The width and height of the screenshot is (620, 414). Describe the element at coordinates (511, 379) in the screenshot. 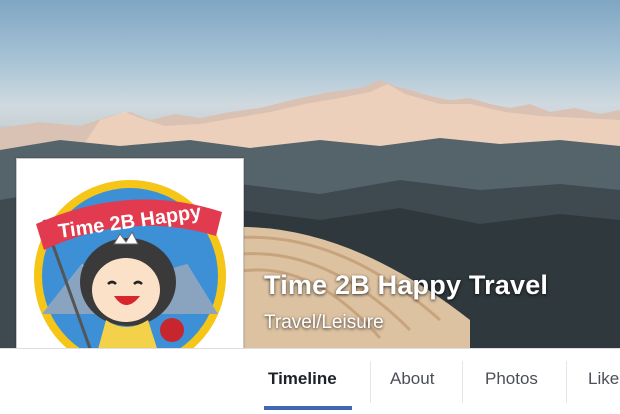

I see `tab-photos: Photos` at that location.